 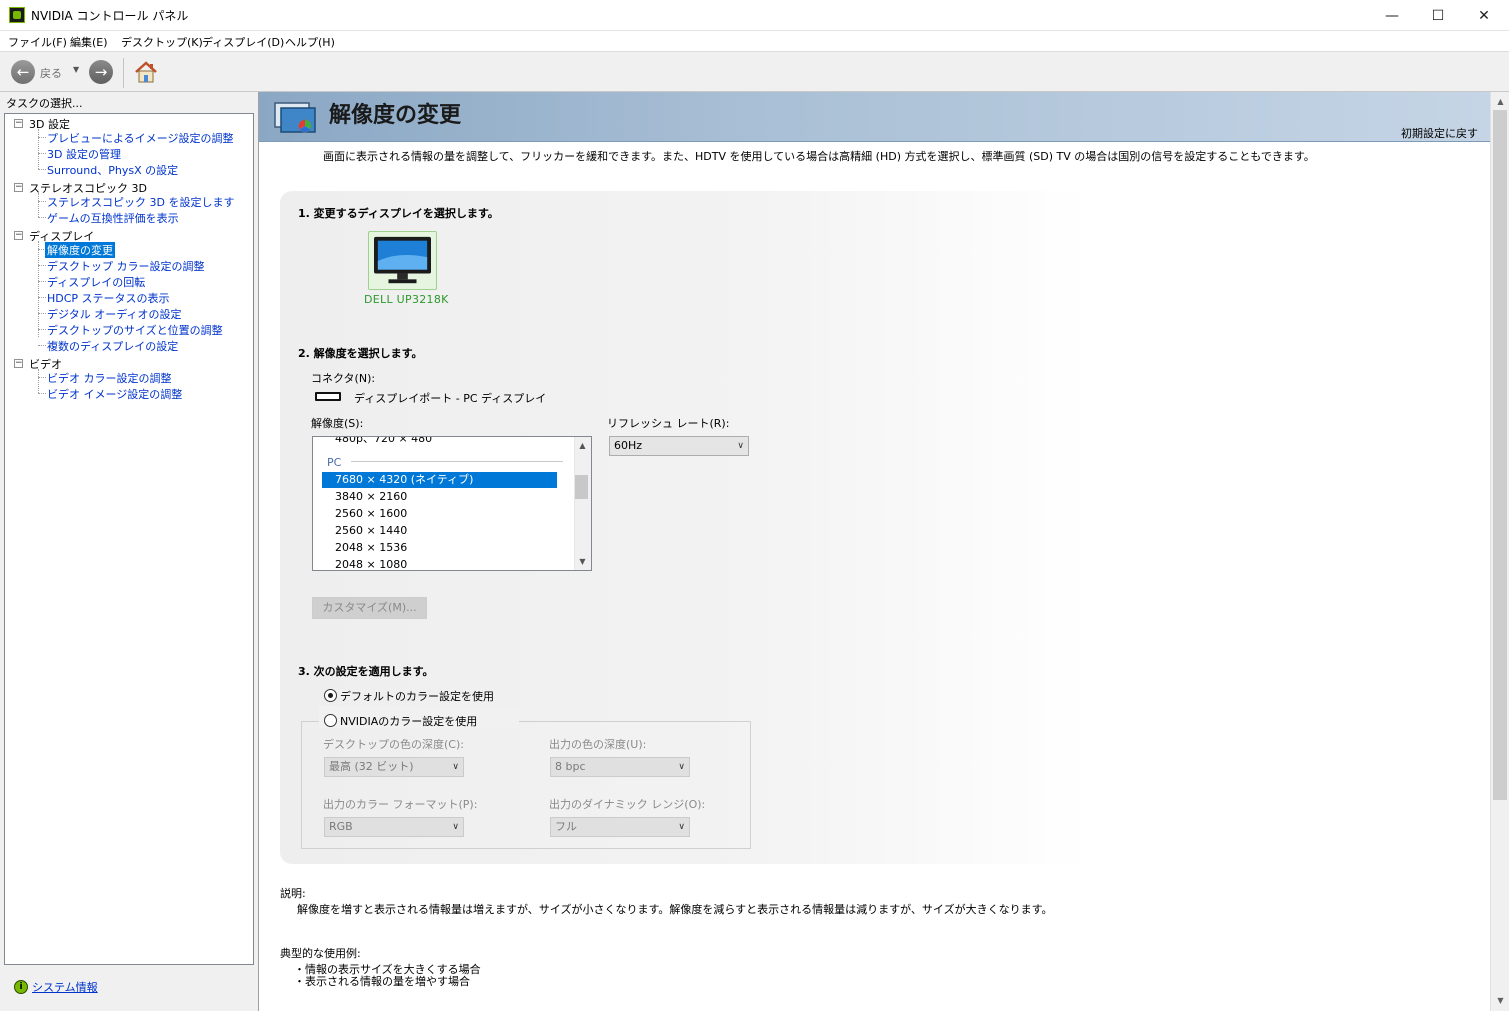 I want to click on tree-toggle-3d: −, so click(x=18, y=123).